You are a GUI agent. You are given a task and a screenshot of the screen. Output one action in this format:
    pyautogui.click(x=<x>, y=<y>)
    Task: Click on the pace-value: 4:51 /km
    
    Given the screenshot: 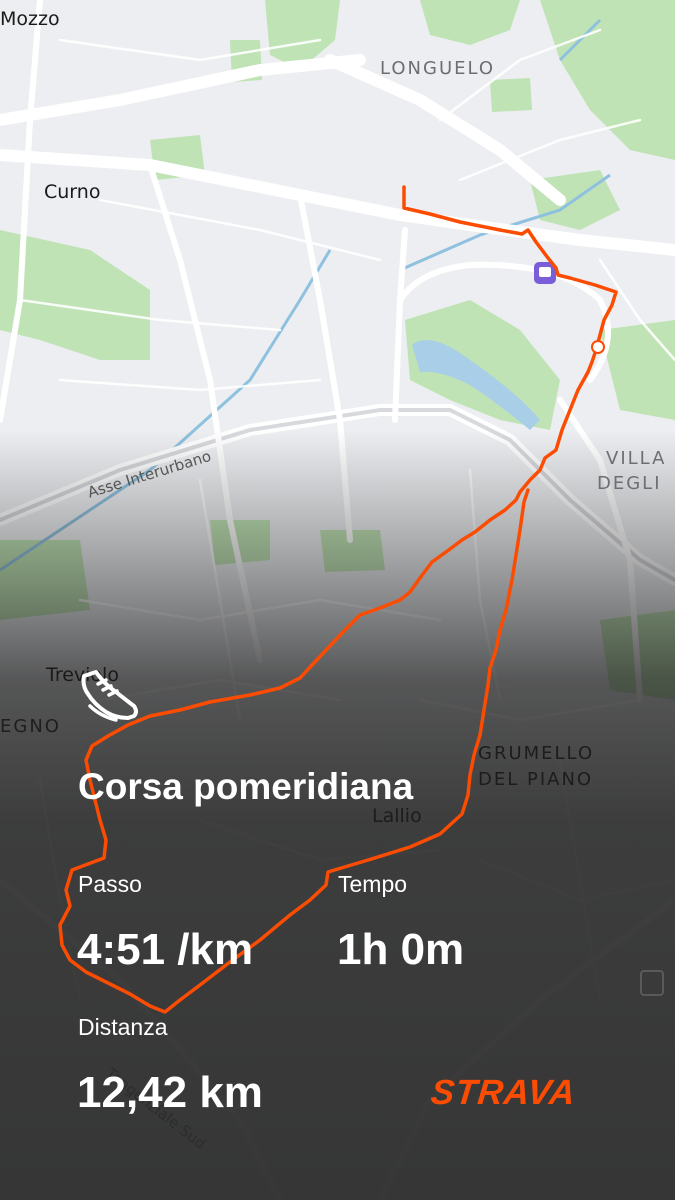 What is the action you would take?
    pyautogui.click(x=165, y=949)
    